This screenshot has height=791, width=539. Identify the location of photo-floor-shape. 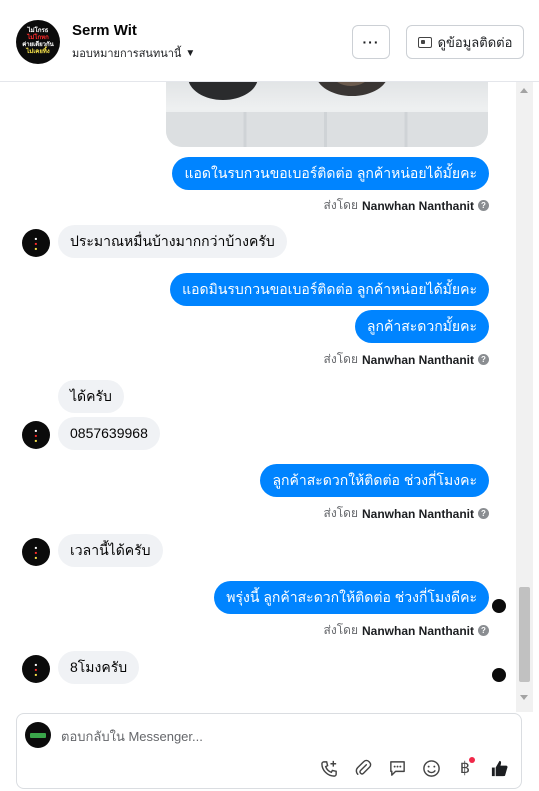
(327, 129).